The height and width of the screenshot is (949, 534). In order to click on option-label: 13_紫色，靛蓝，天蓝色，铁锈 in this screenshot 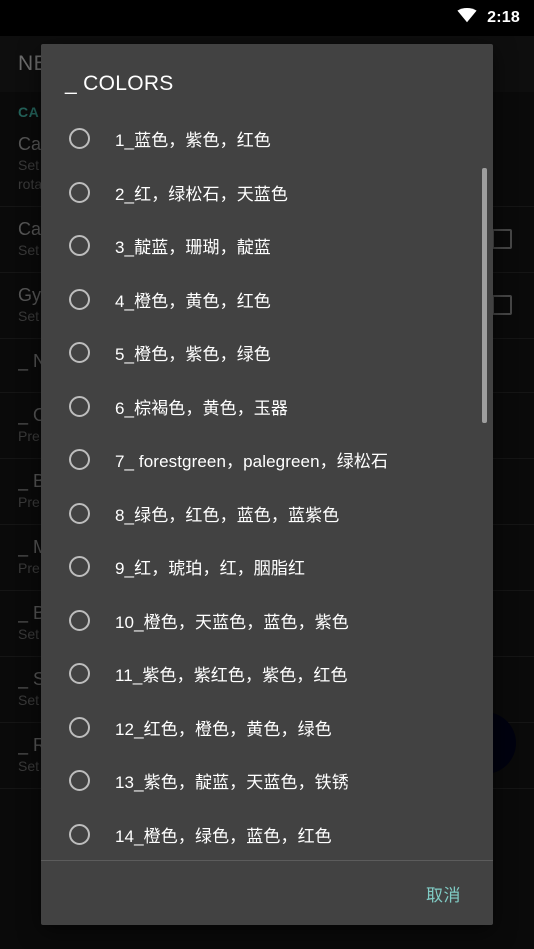, I will do `click(232, 783)`.